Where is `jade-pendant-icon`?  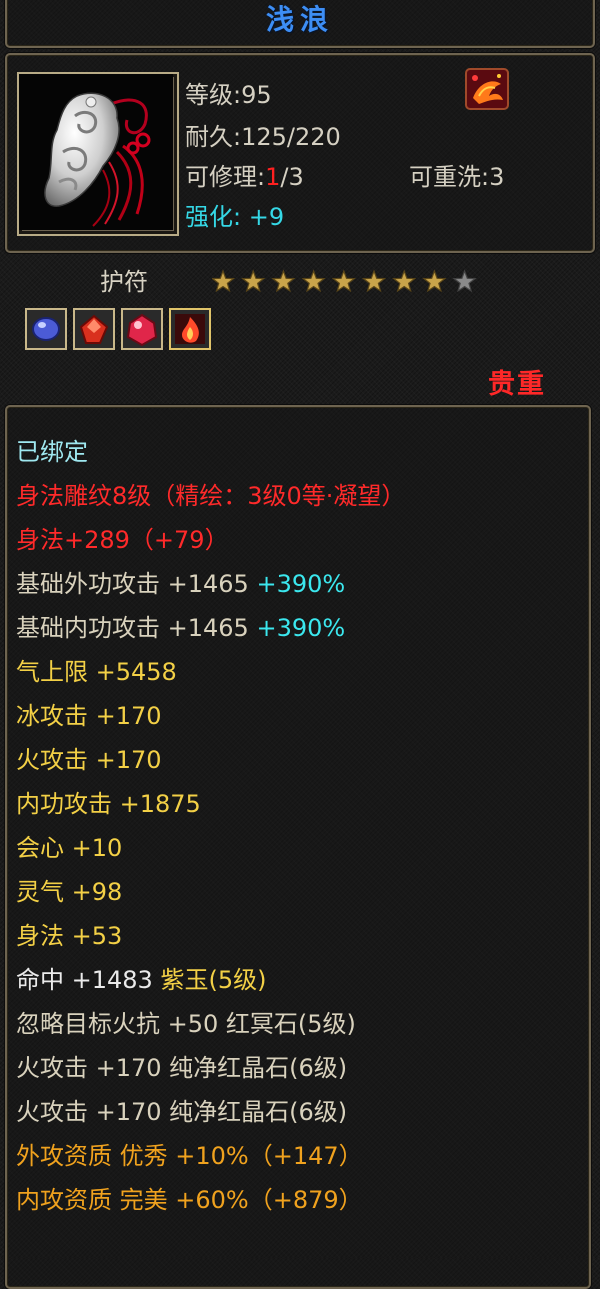
jade-pendant-icon is located at coordinates (96, 152).